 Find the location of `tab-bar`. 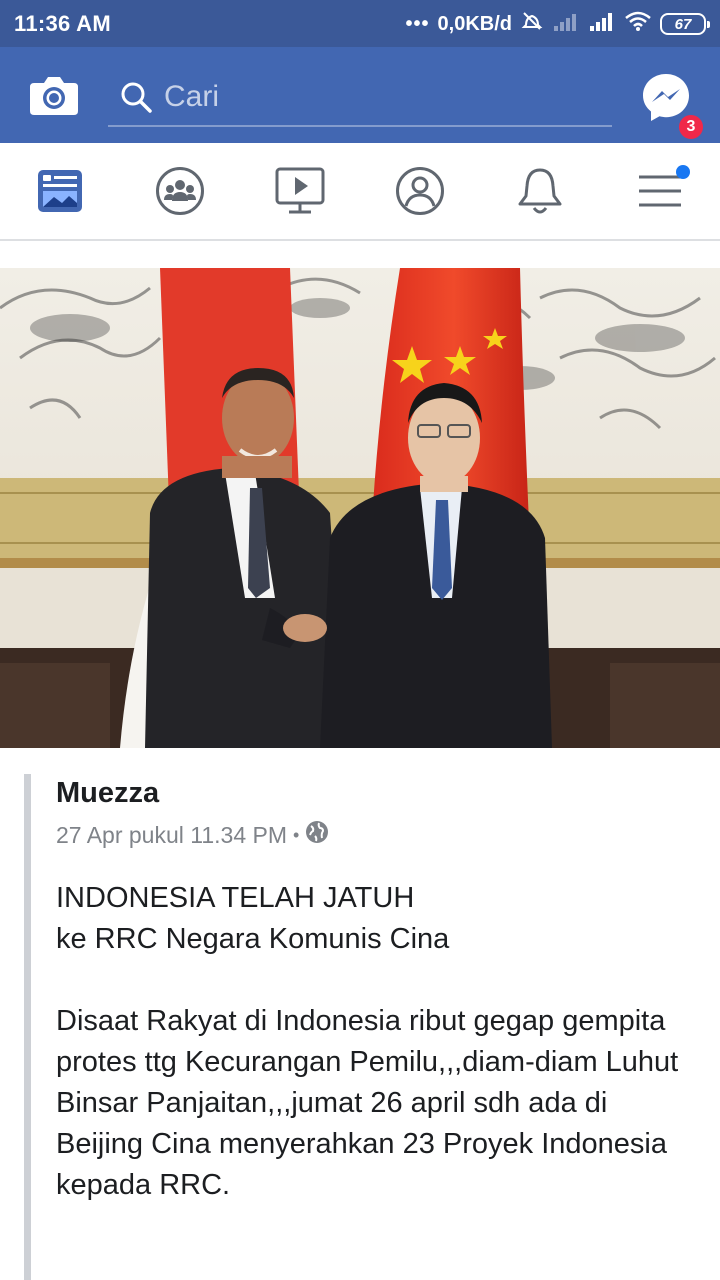

tab-bar is located at coordinates (360, 192).